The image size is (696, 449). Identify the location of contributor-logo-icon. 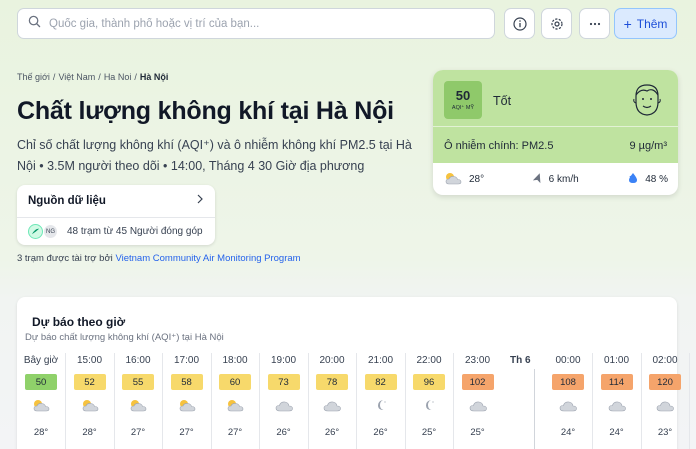
(35, 231).